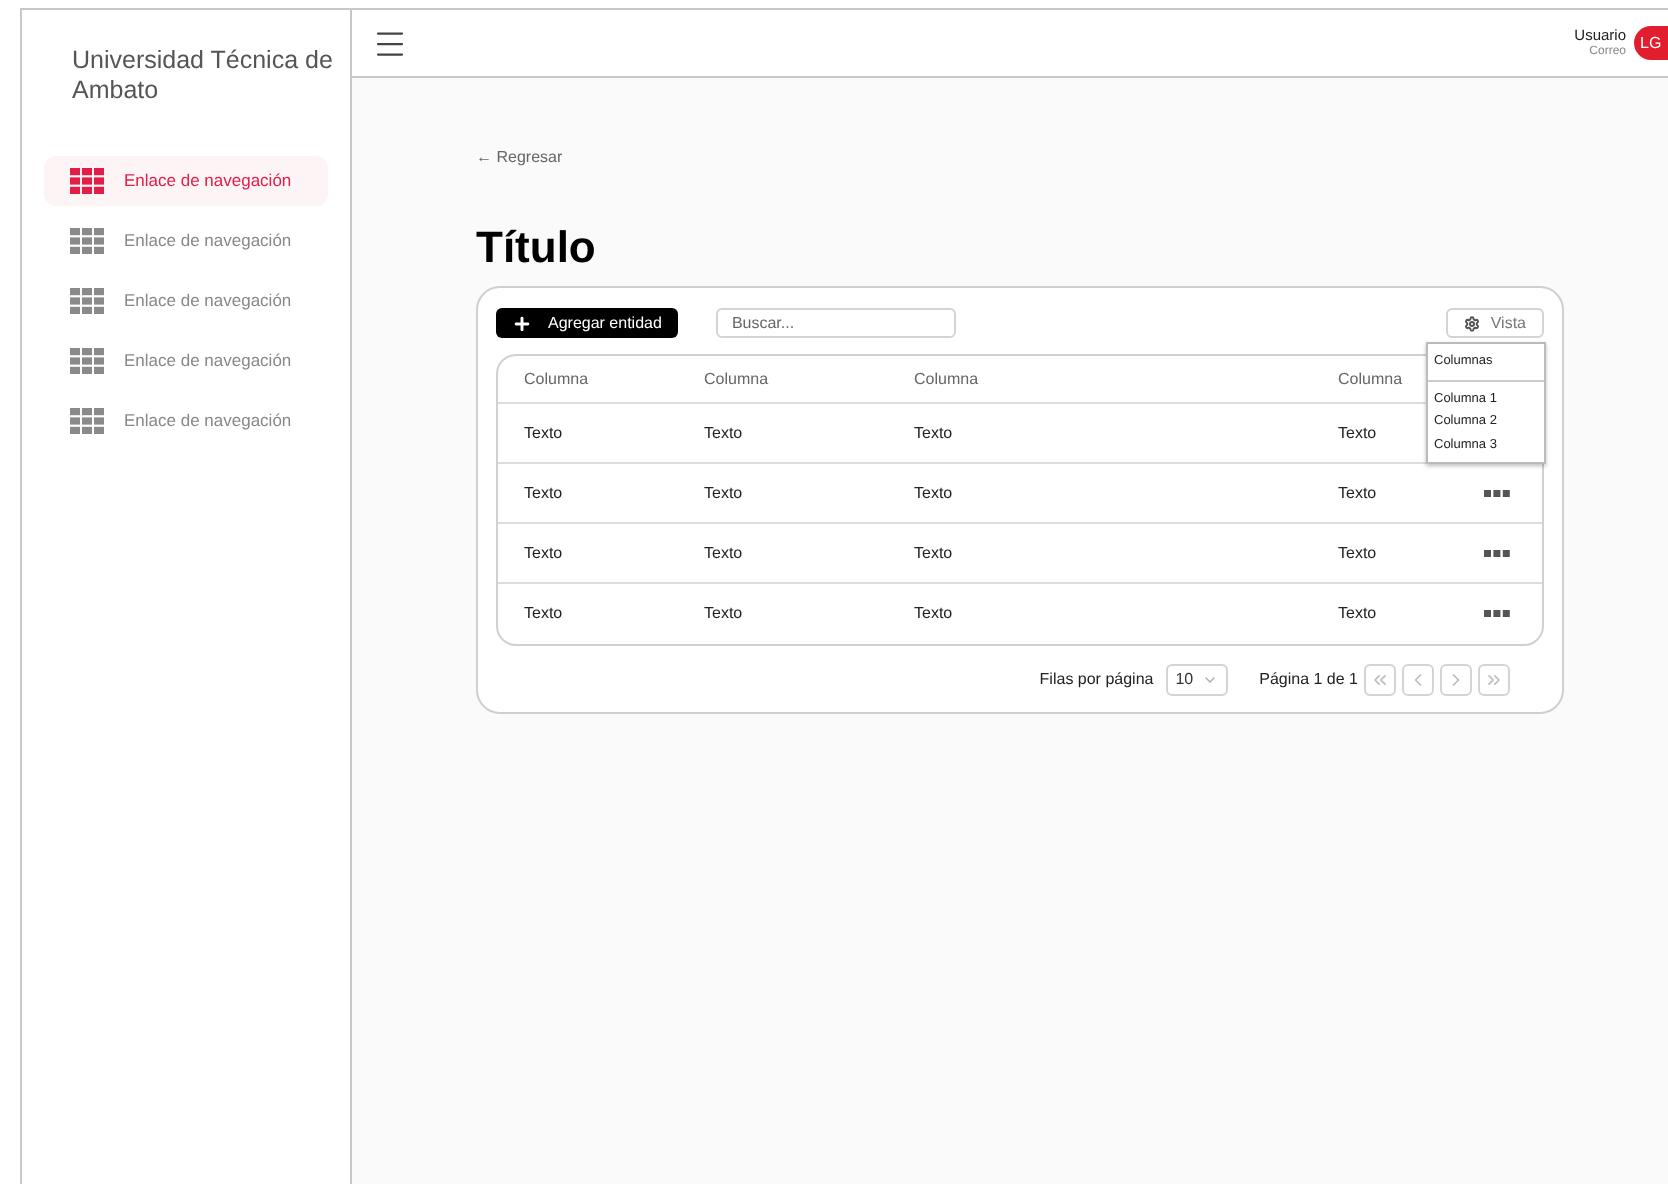 The image size is (1668, 1184). What do you see at coordinates (202, 75) in the screenshot?
I see `sidebar-title: Universidad Técnica de Ambato` at bounding box center [202, 75].